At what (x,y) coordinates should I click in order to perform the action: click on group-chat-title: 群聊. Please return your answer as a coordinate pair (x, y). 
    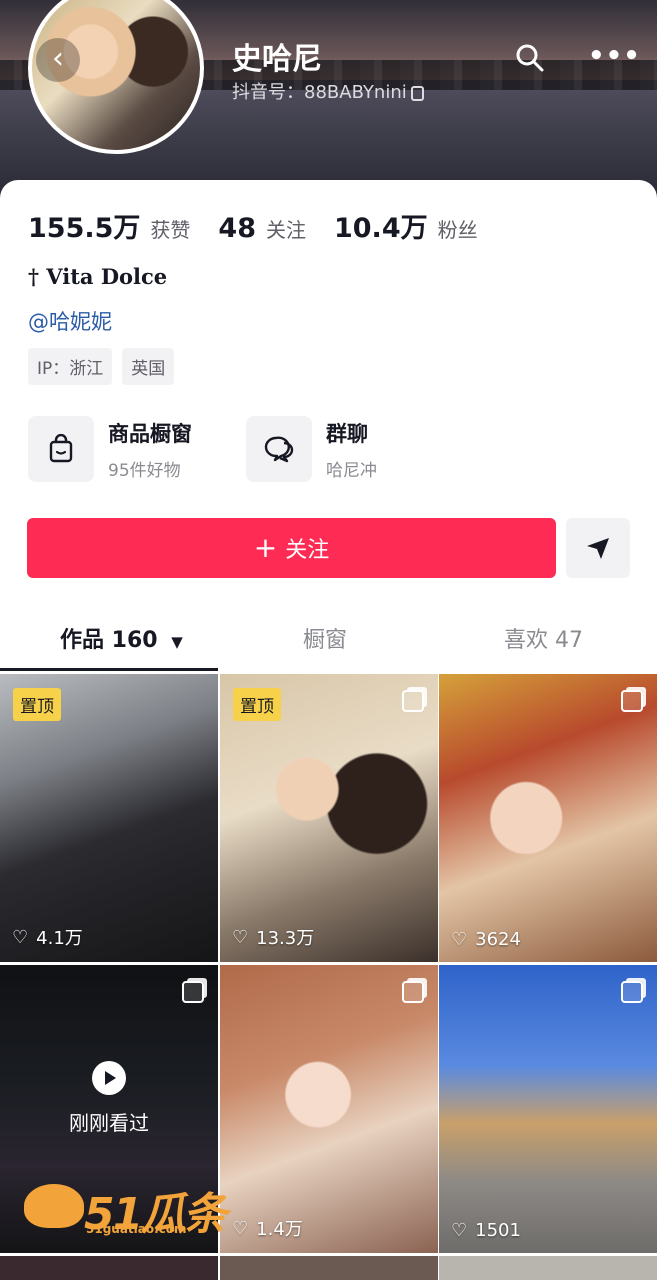
    Looking at the image, I should click on (347, 433).